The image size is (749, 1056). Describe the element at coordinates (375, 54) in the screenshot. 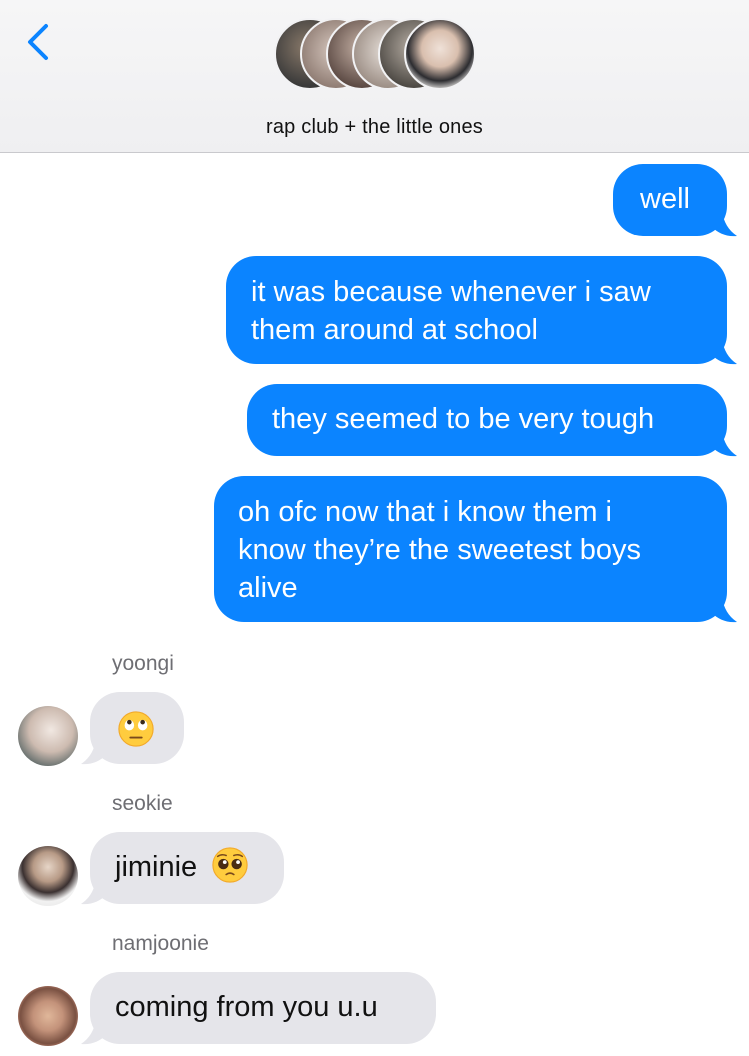

I see `group-avatar-stack` at that location.